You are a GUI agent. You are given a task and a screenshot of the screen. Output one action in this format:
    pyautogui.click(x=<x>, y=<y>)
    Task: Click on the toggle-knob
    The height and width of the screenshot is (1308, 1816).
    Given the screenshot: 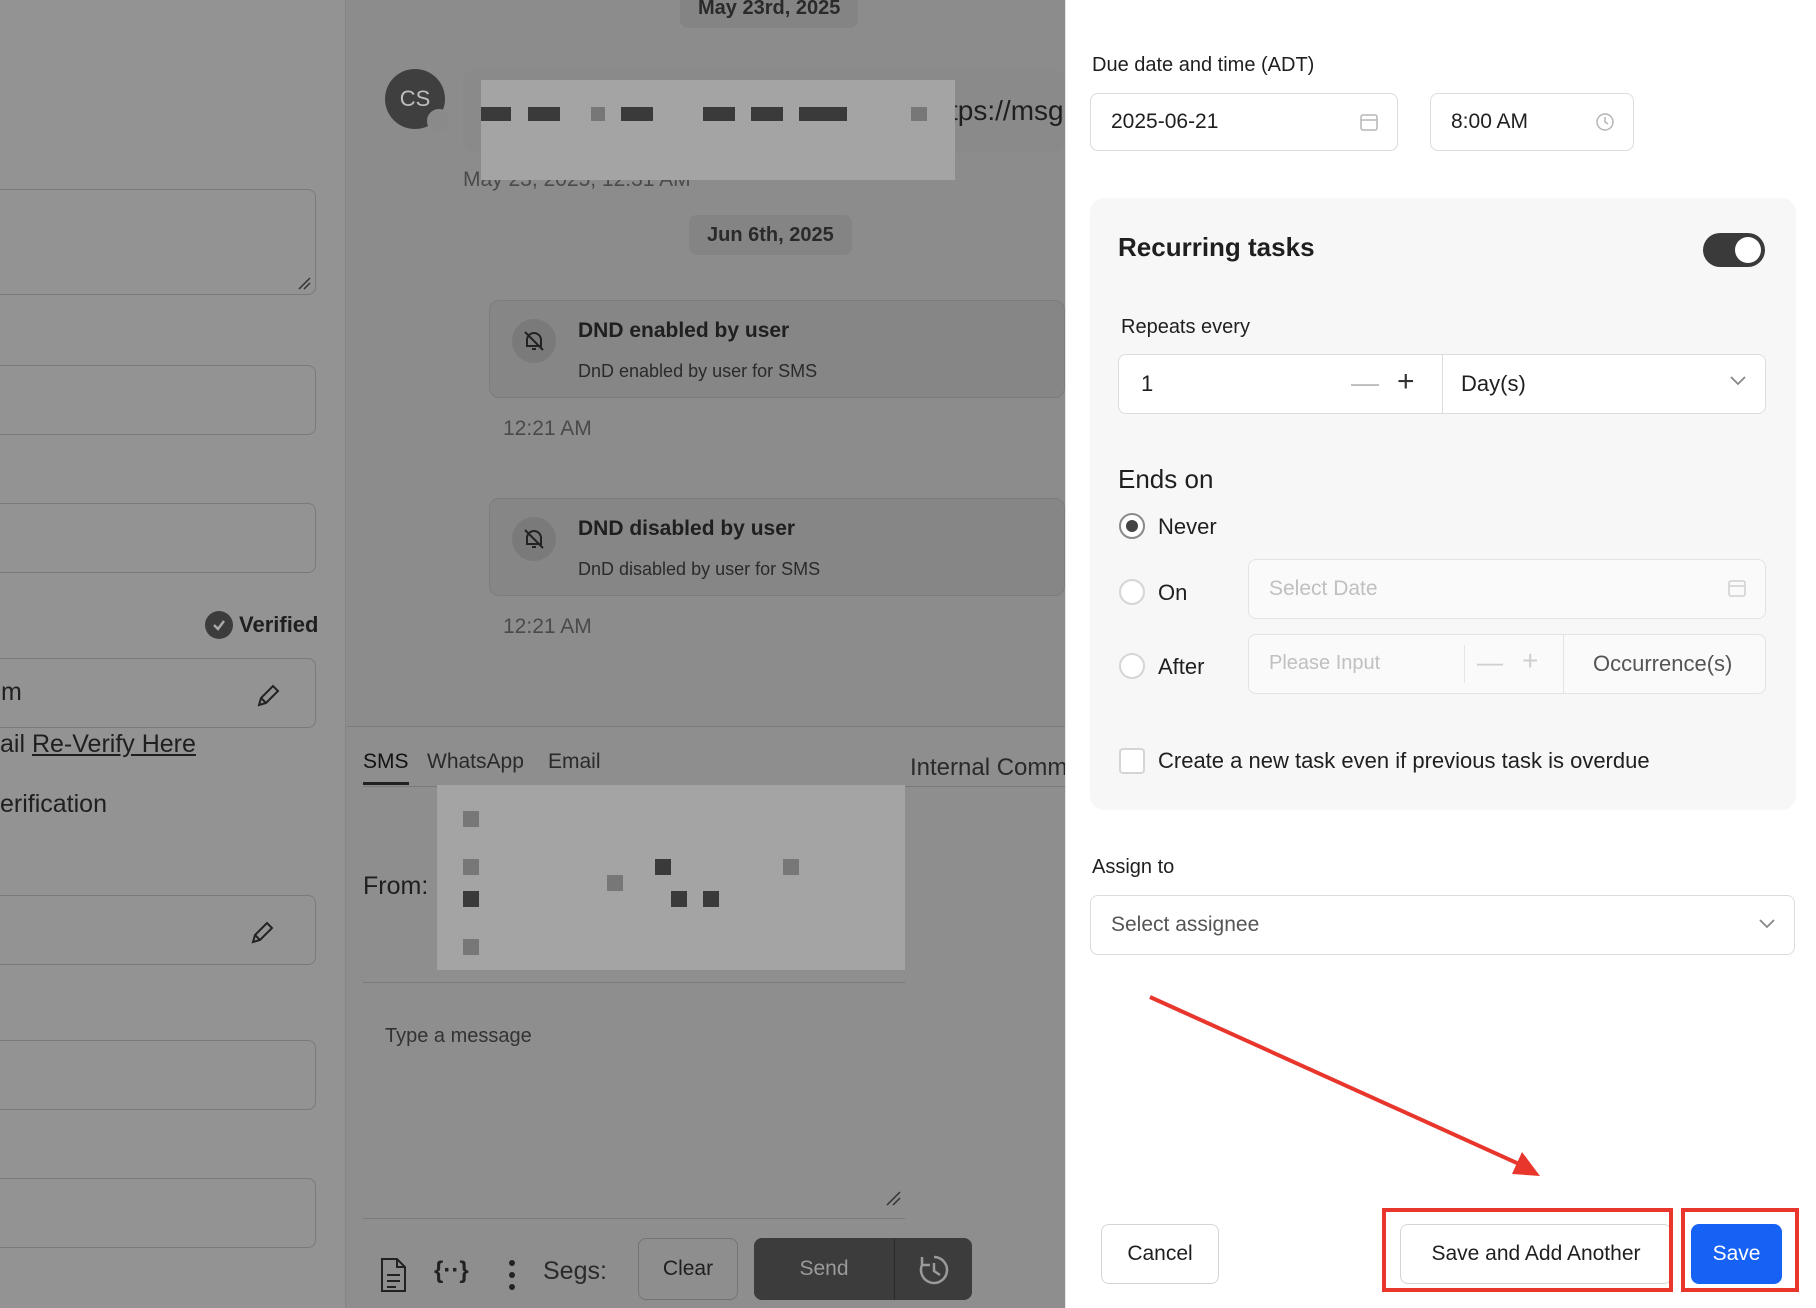 What is the action you would take?
    pyautogui.click(x=1748, y=250)
    